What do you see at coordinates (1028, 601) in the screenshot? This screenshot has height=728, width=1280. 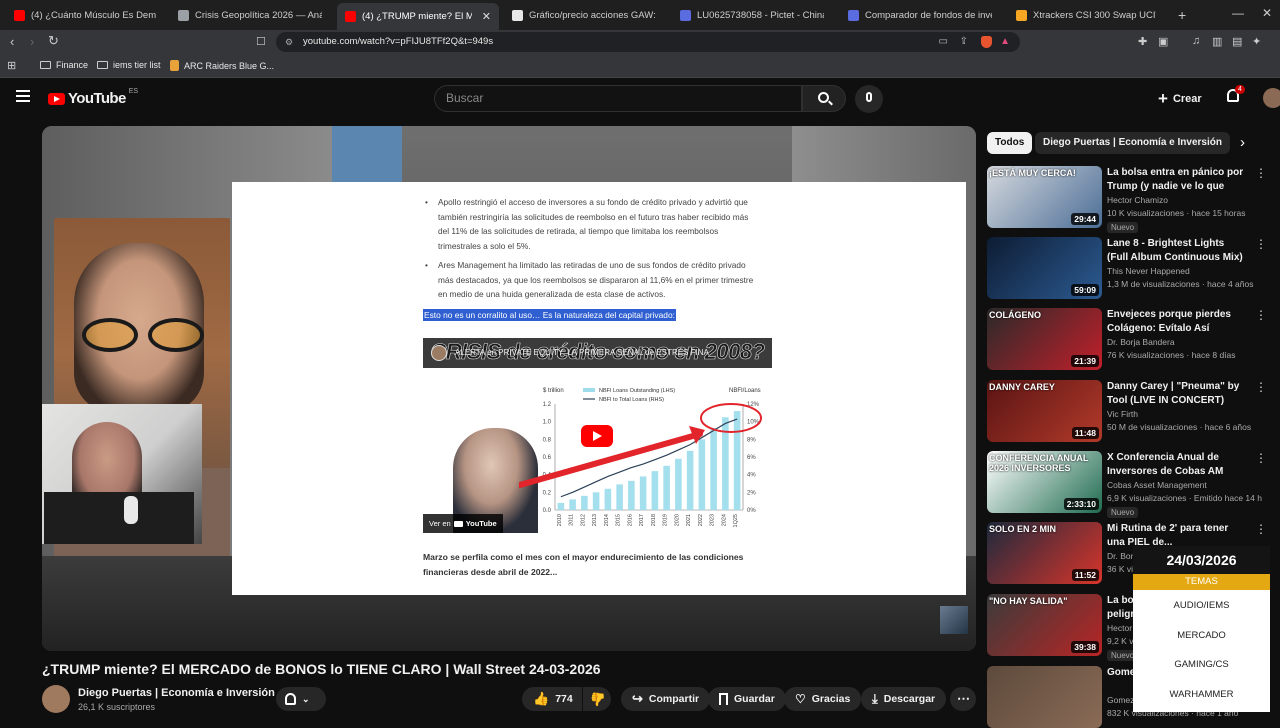 I see `thumbnail-caption: "NO HAY SALIDA"` at bounding box center [1028, 601].